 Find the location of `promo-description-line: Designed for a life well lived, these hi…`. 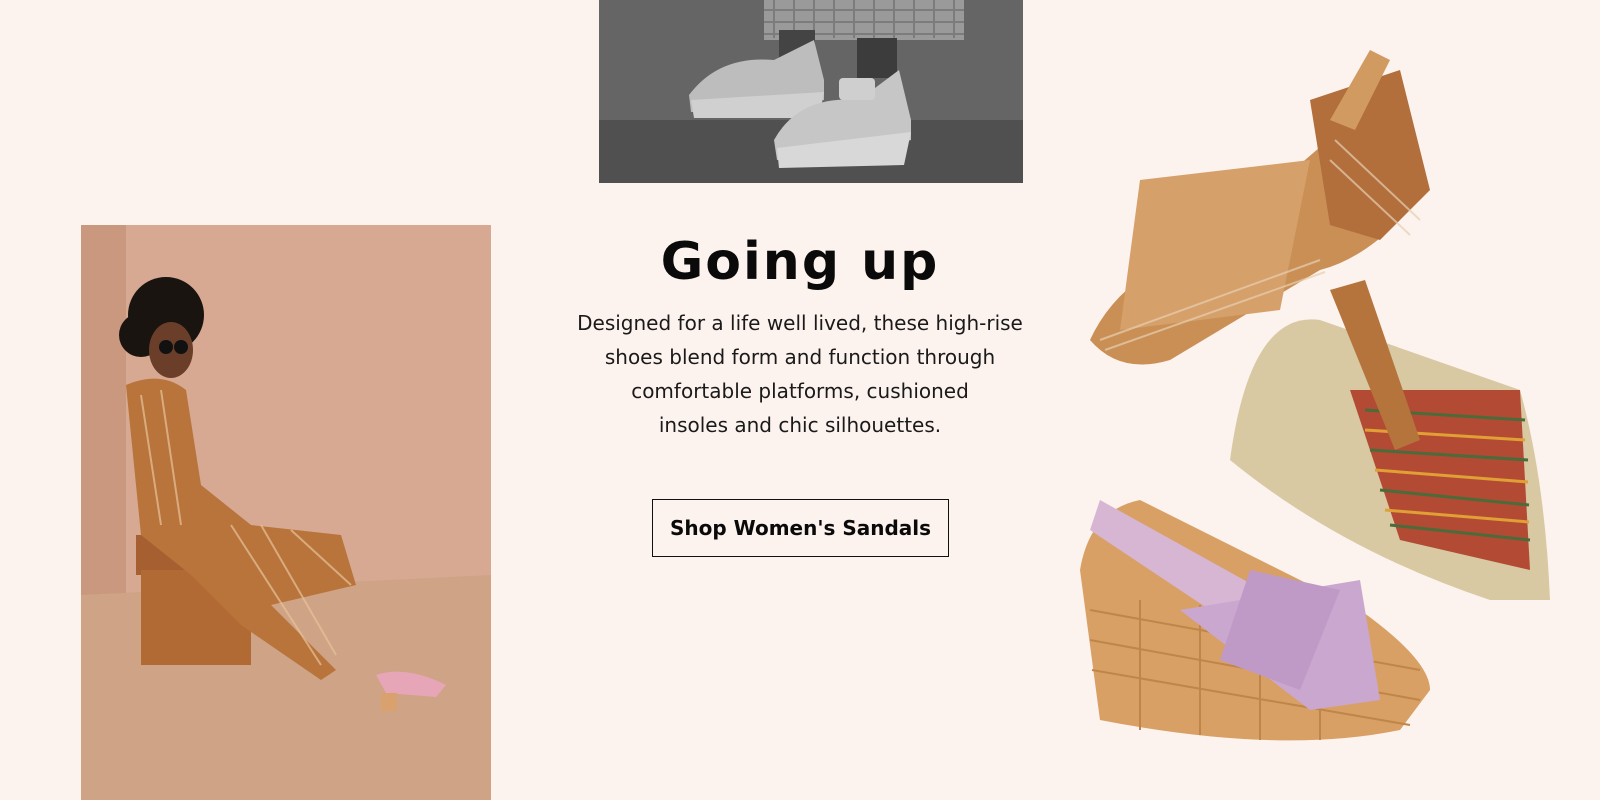

promo-description-line: Designed for a life well lived, these hi… is located at coordinates (800, 323).